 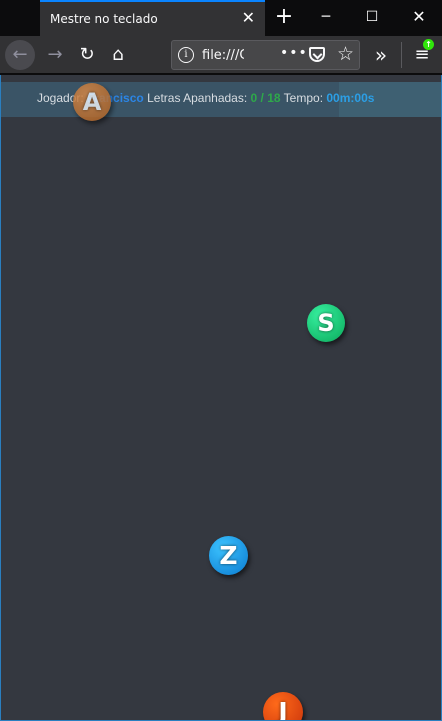 I want to click on url-text: file:///C, so click(x=223, y=55).